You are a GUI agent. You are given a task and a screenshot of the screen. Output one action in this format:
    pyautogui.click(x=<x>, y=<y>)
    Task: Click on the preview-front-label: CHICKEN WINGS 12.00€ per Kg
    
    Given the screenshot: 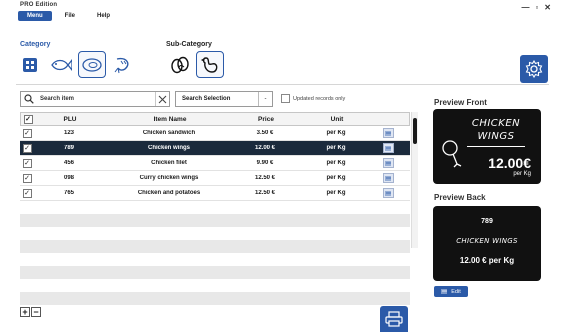 What is the action you would take?
    pyautogui.click(x=487, y=146)
    